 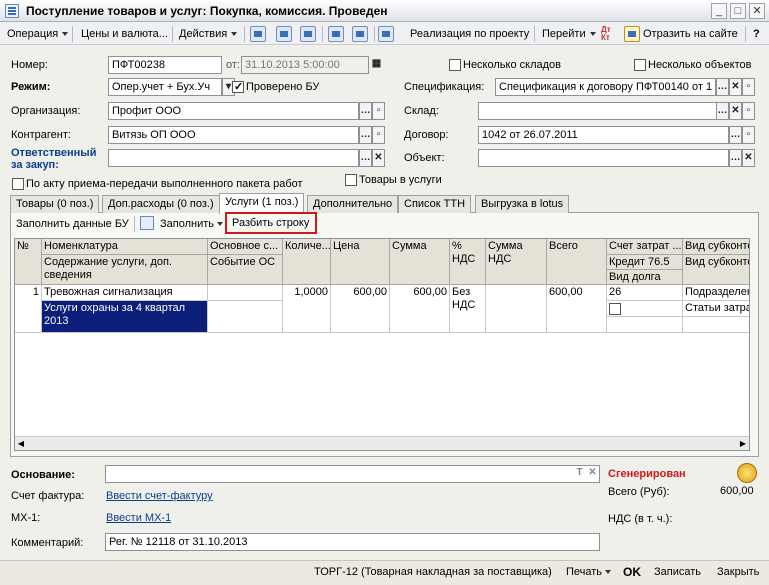 I want to click on horizontal-scrollbar: ◀ ▶, so click(x=382, y=443).